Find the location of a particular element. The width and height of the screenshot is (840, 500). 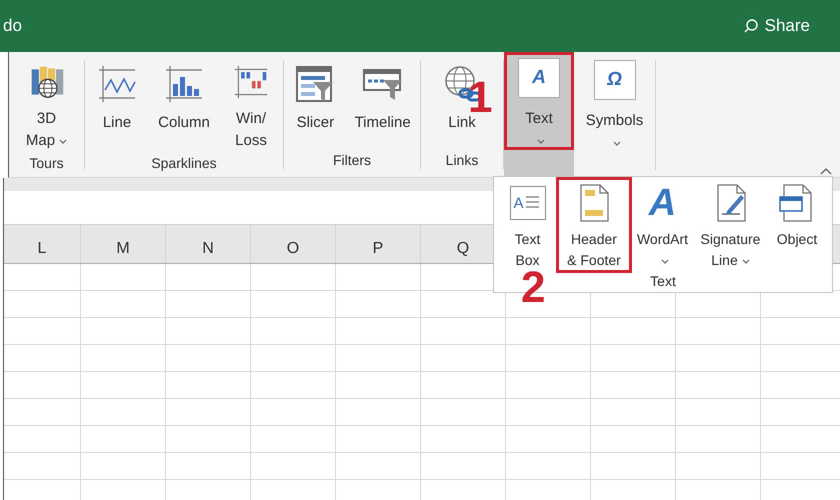

column-header: L is located at coordinates (42, 244).